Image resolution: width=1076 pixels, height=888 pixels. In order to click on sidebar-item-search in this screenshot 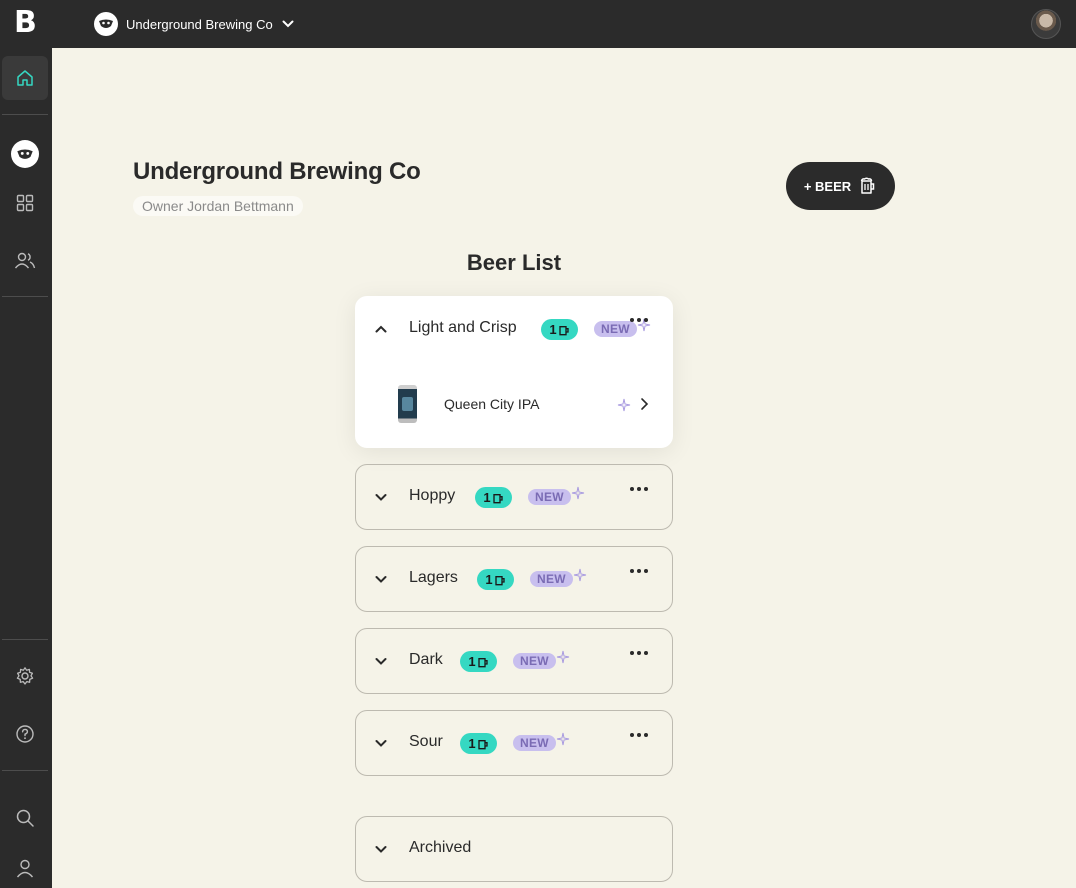, I will do `click(25, 818)`.